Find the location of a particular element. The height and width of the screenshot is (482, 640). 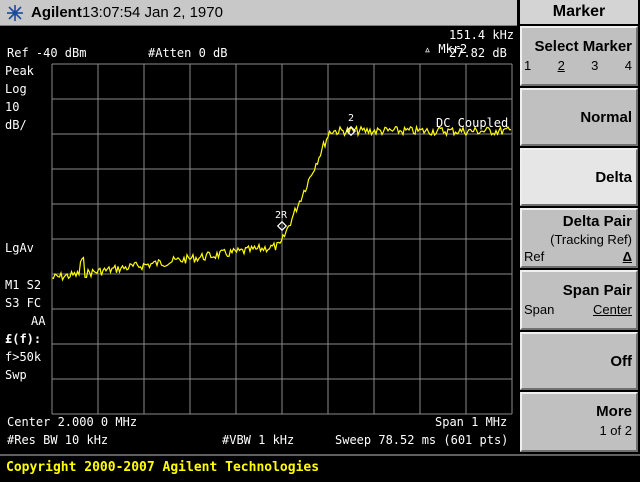

tracking-ref-label: (Tracking Ref) is located at coordinates (591, 239).